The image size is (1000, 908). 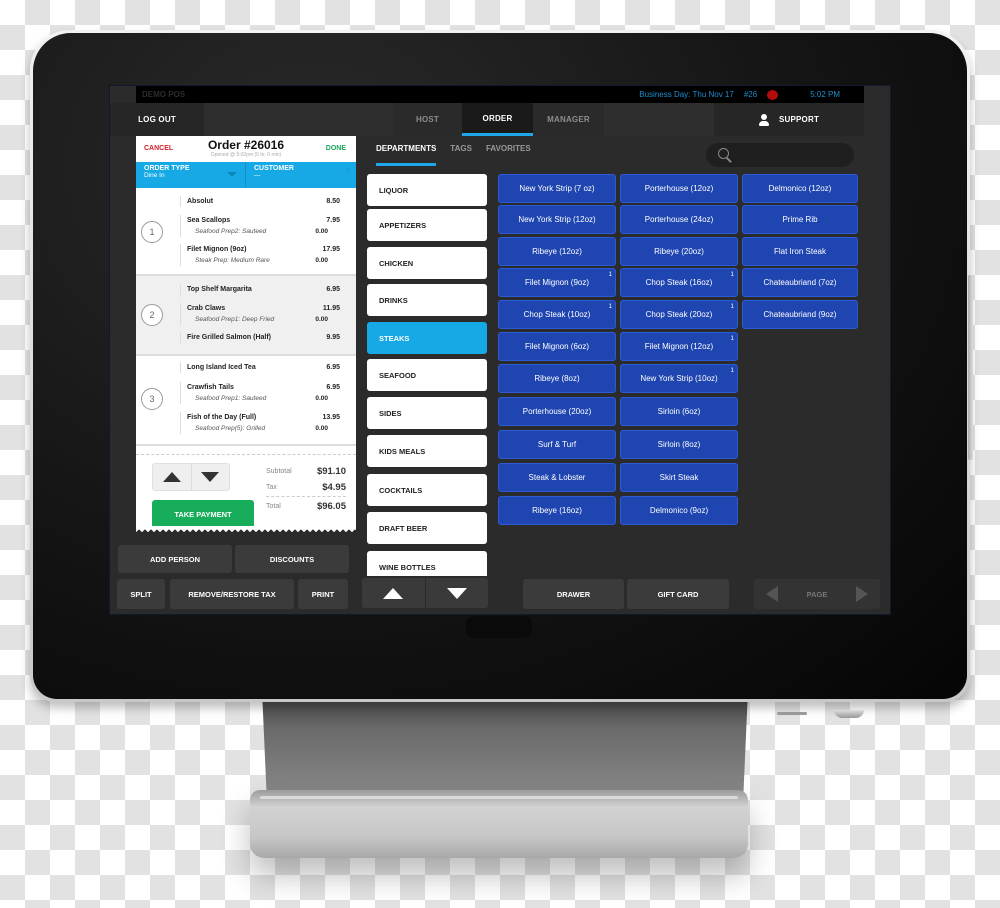 I want to click on menu-item-button: Porterhouse (24oz), so click(x=679, y=219).